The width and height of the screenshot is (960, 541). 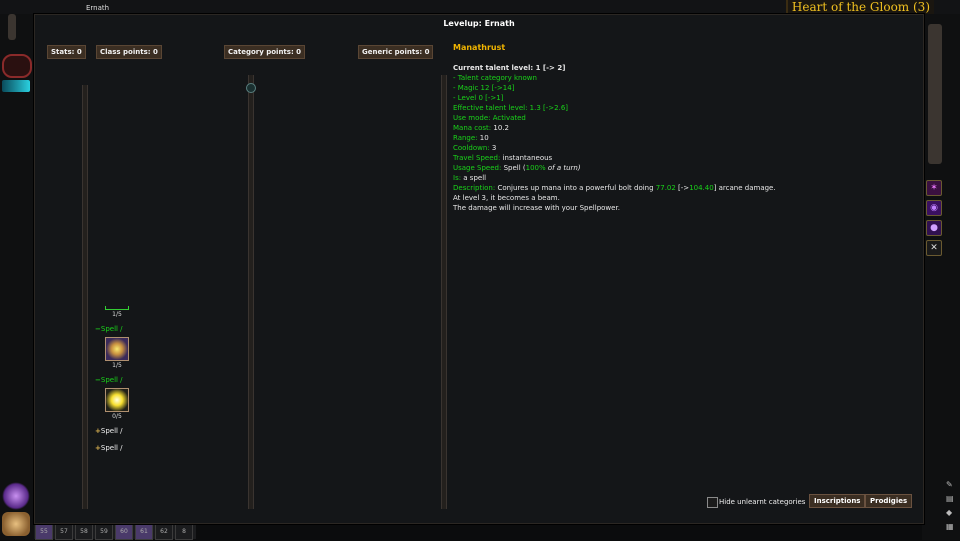 I want to click on portrait-swirl-icon, so click(x=16, y=496).